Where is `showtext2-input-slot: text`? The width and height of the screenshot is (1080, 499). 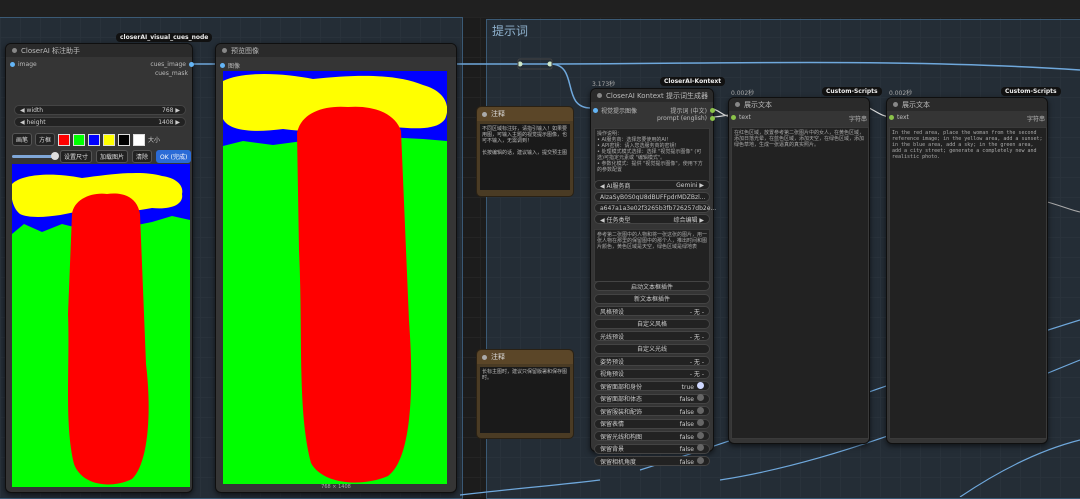
showtext2-input-slot: text is located at coordinates (899, 117).